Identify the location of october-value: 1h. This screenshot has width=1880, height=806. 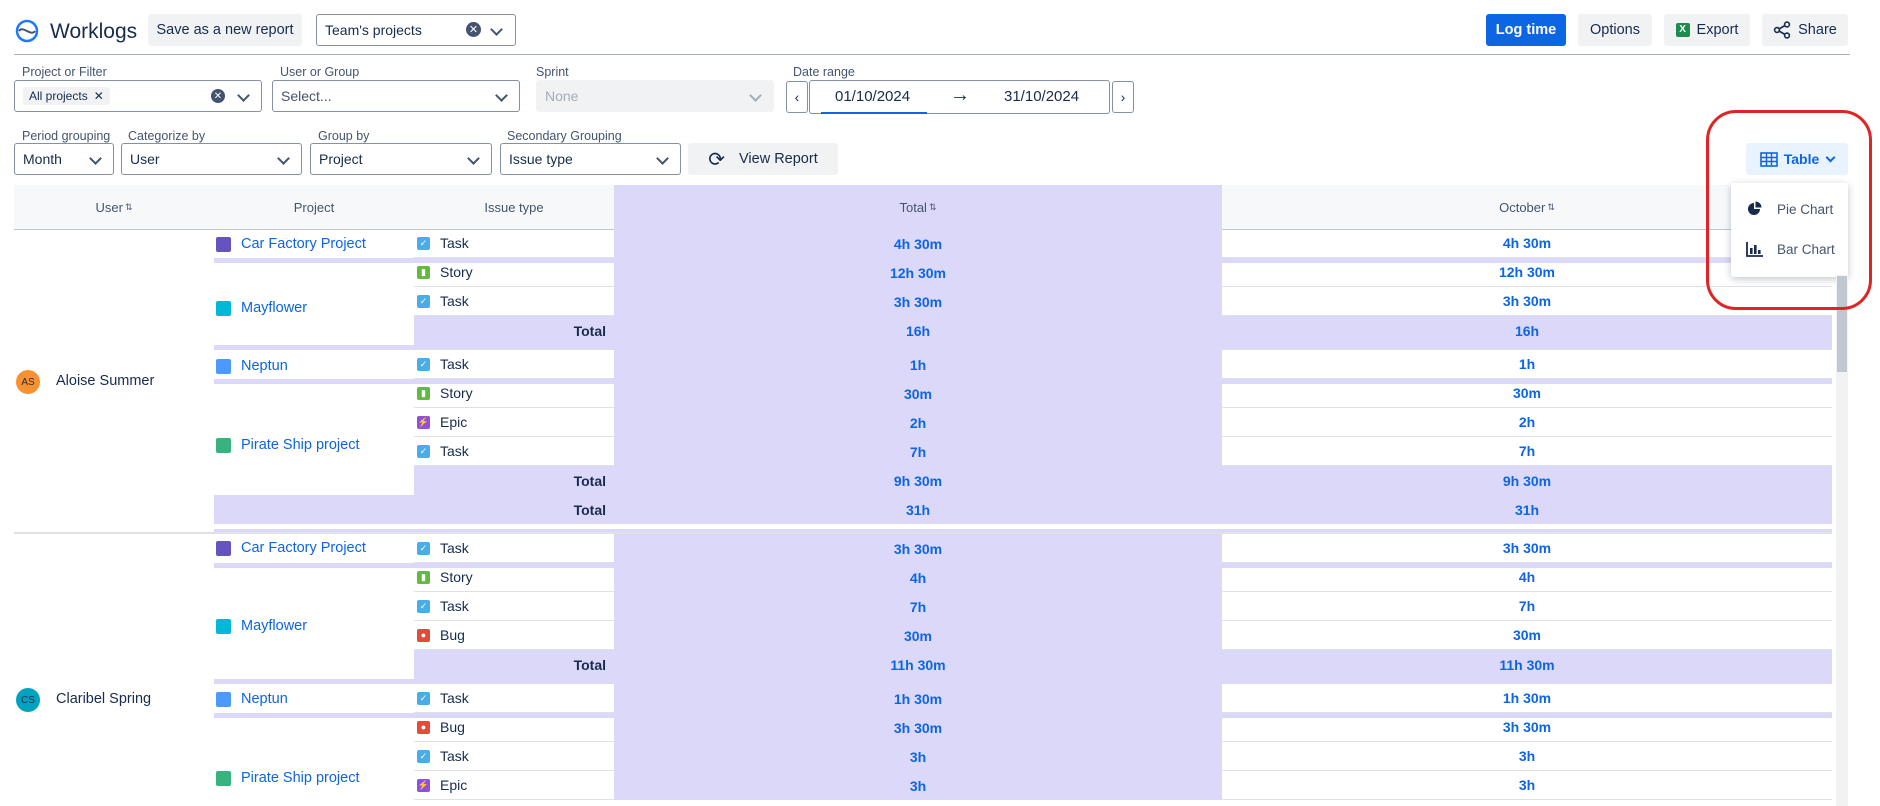
(1527, 364).